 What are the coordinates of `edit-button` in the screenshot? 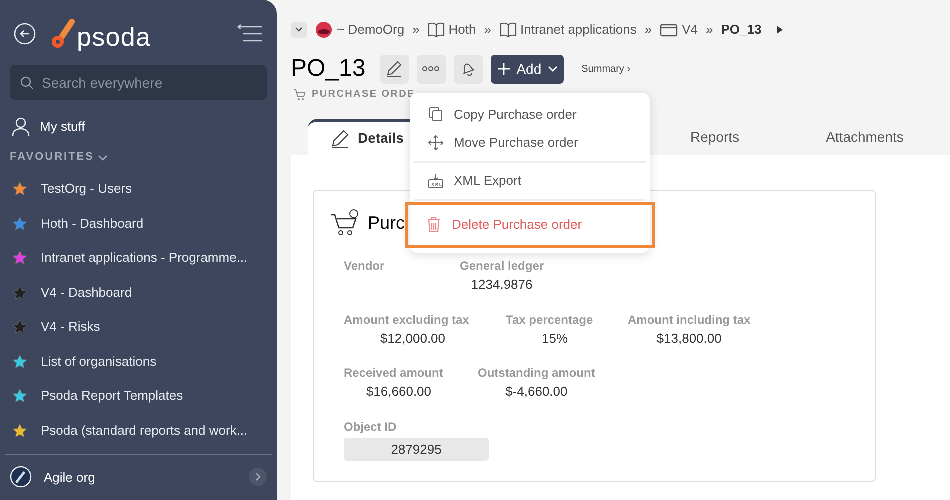 It's located at (394, 69).